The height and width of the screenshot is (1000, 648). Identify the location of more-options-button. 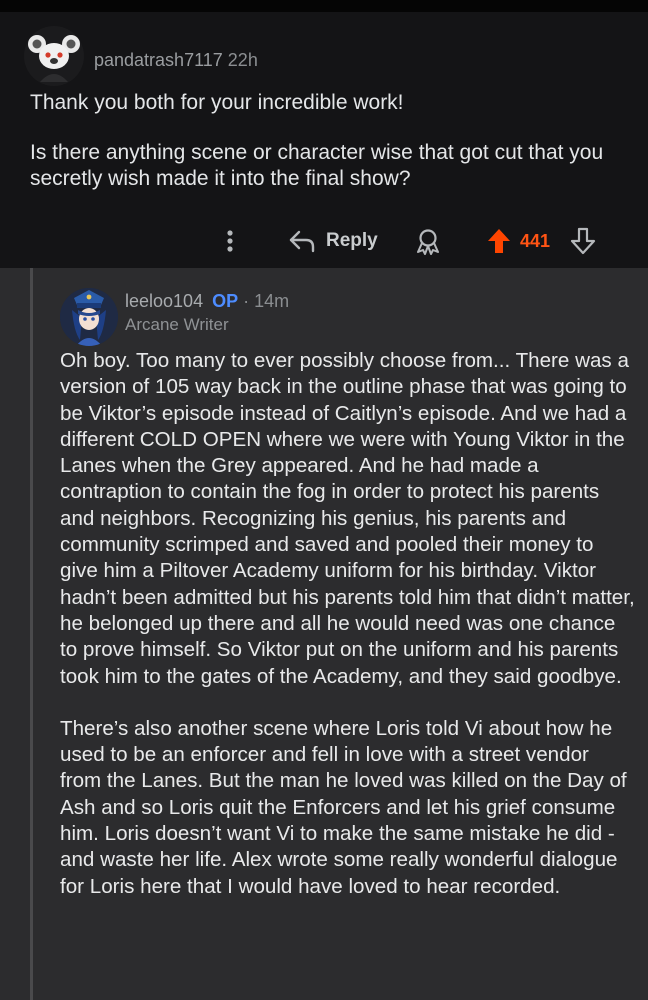
(230, 241).